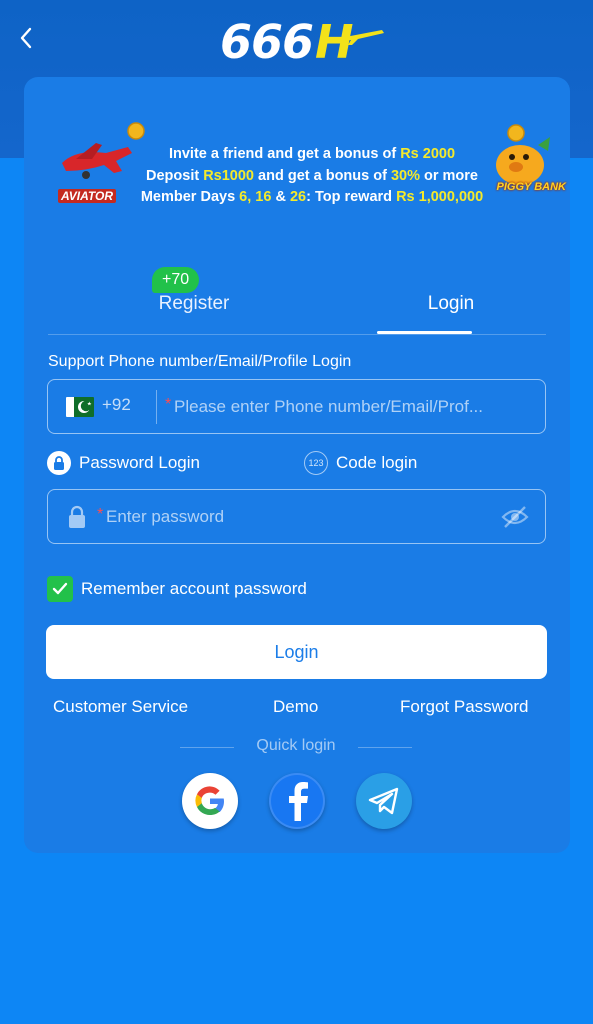 This screenshot has width=593, height=1024. Describe the element at coordinates (464, 707) in the screenshot. I see `forgot-password-link: Forgot Password` at that location.